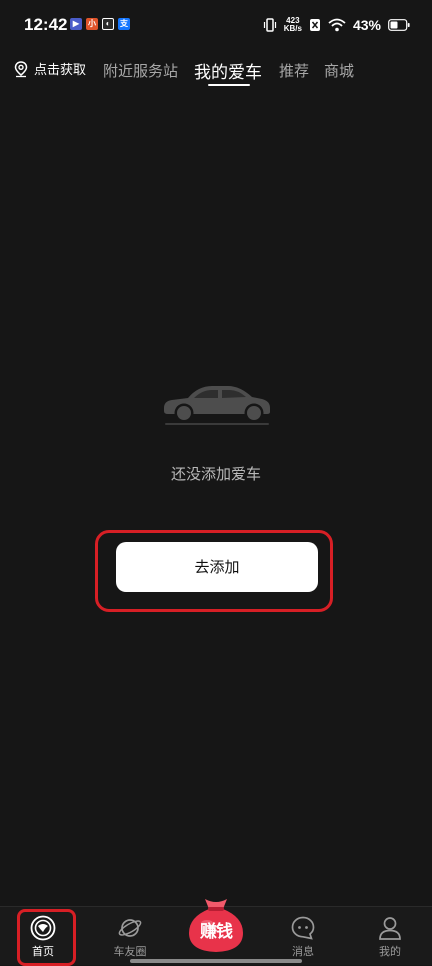 This screenshot has height=966, width=432. I want to click on home-indicator, so click(216, 961).